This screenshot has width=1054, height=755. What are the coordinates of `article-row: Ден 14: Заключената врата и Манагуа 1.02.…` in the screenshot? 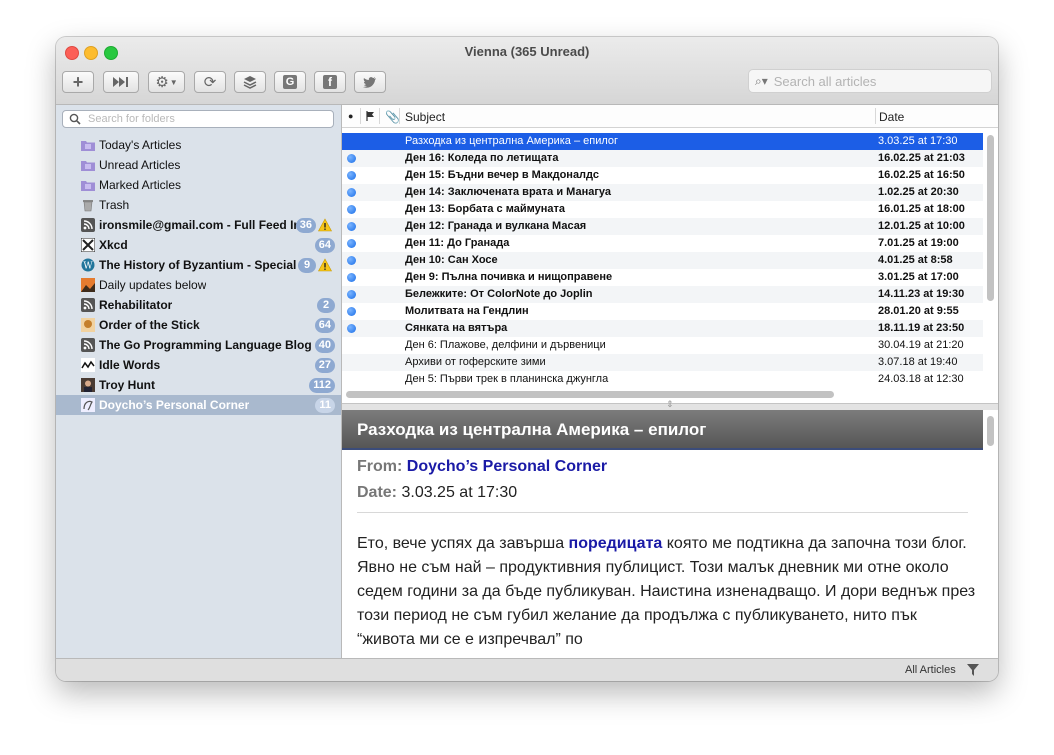 It's located at (662, 192).